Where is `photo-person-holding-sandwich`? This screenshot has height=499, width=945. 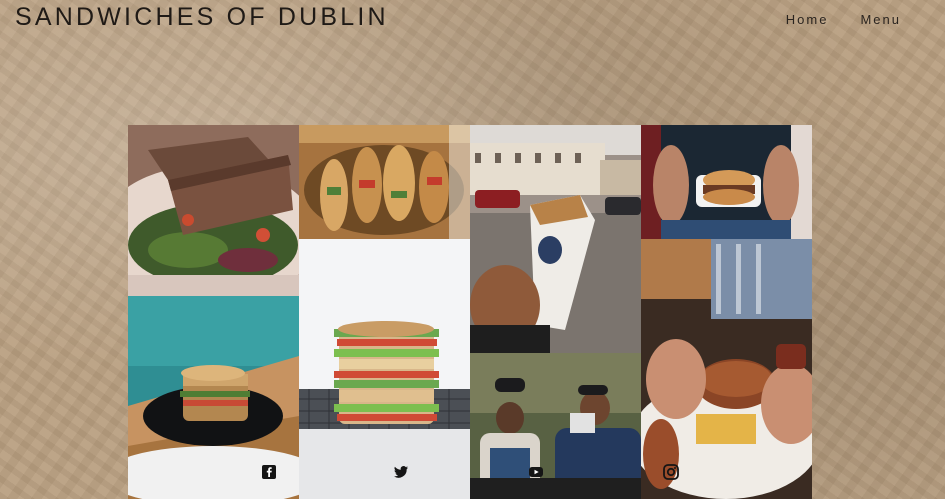
photo-person-holding-sandwich is located at coordinates (726, 182).